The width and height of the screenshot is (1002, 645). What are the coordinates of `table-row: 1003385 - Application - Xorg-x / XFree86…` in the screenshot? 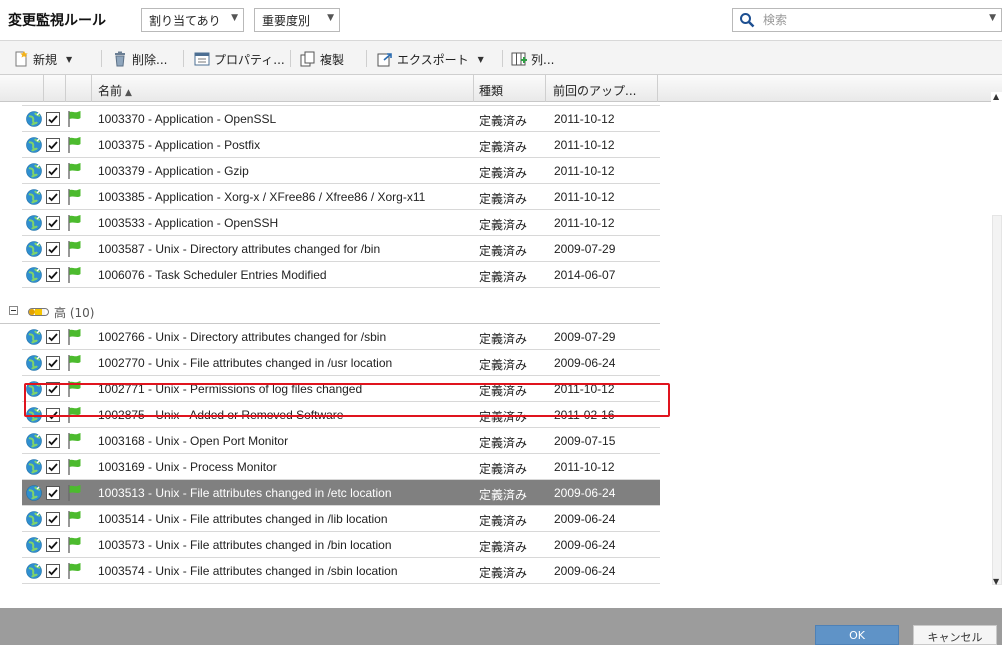 It's located at (341, 197).